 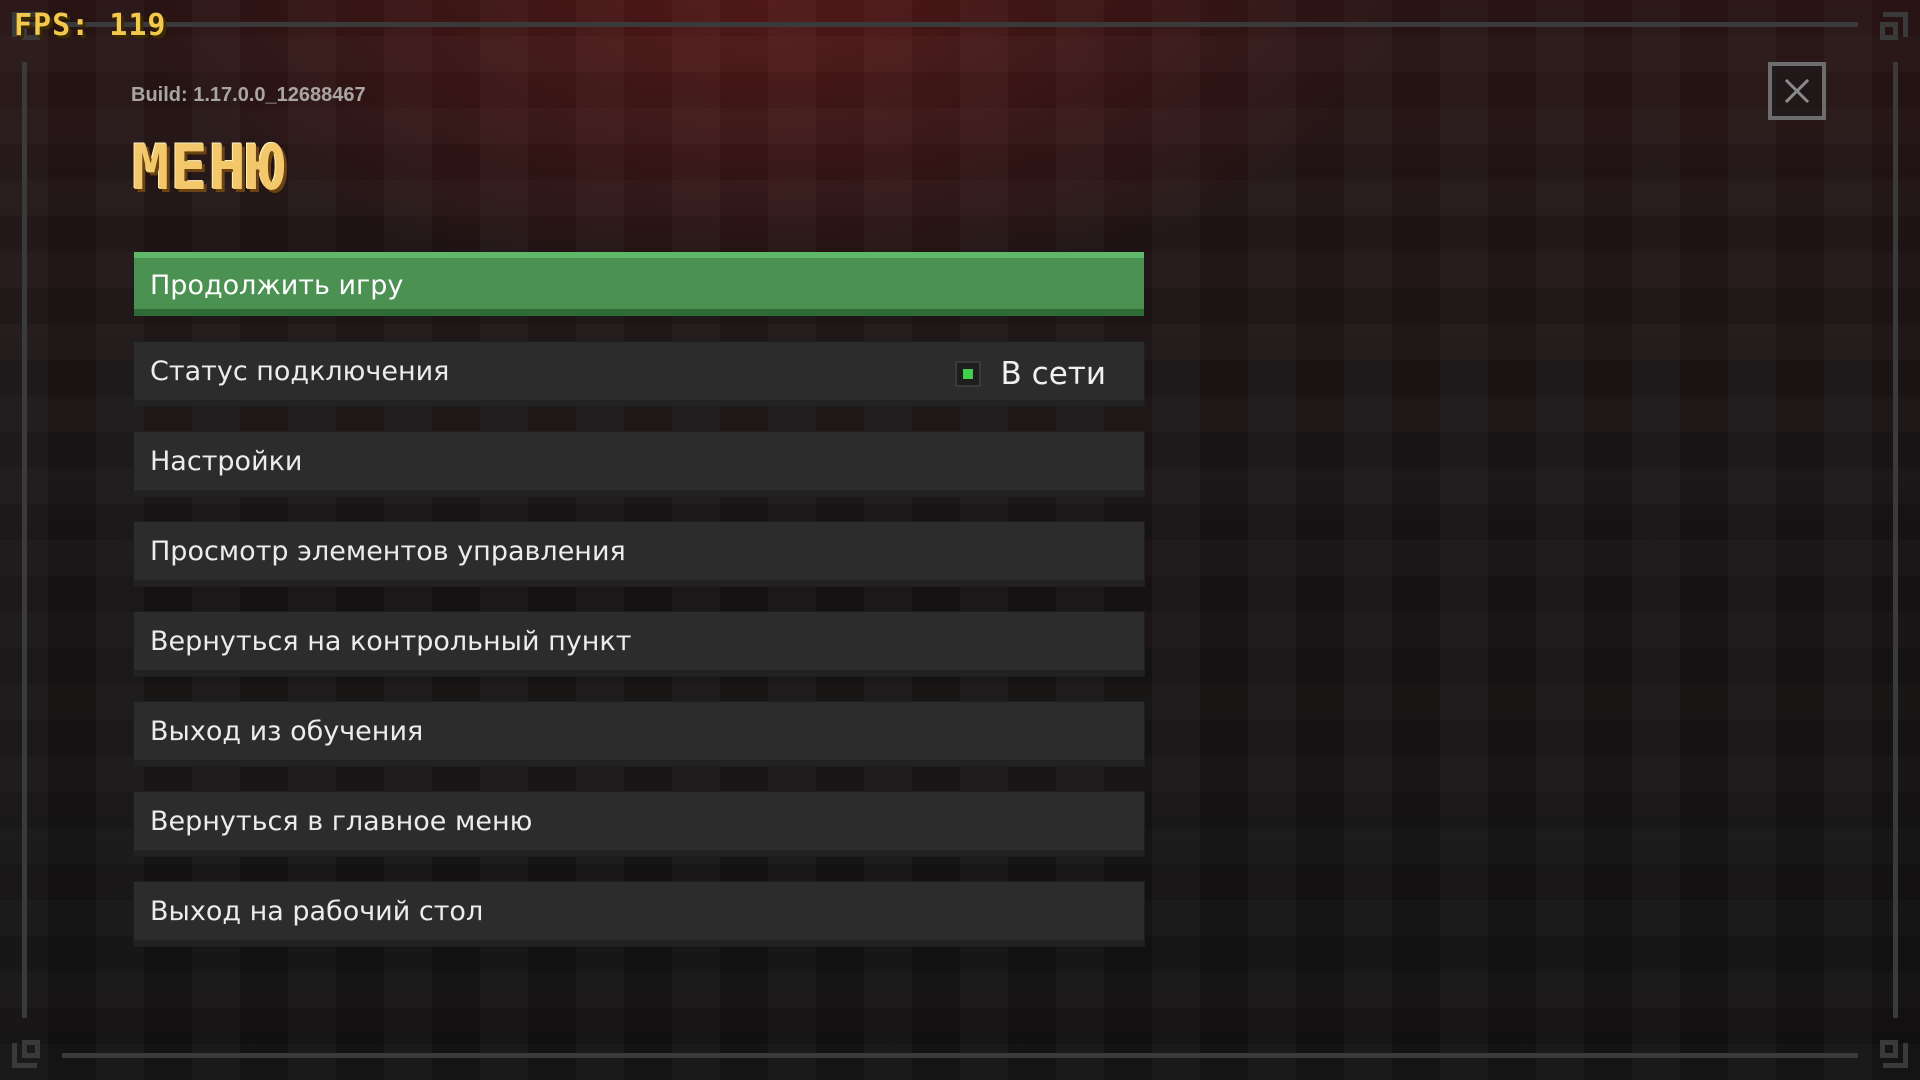 I want to click on close-button, so click(x=1797, y=91).